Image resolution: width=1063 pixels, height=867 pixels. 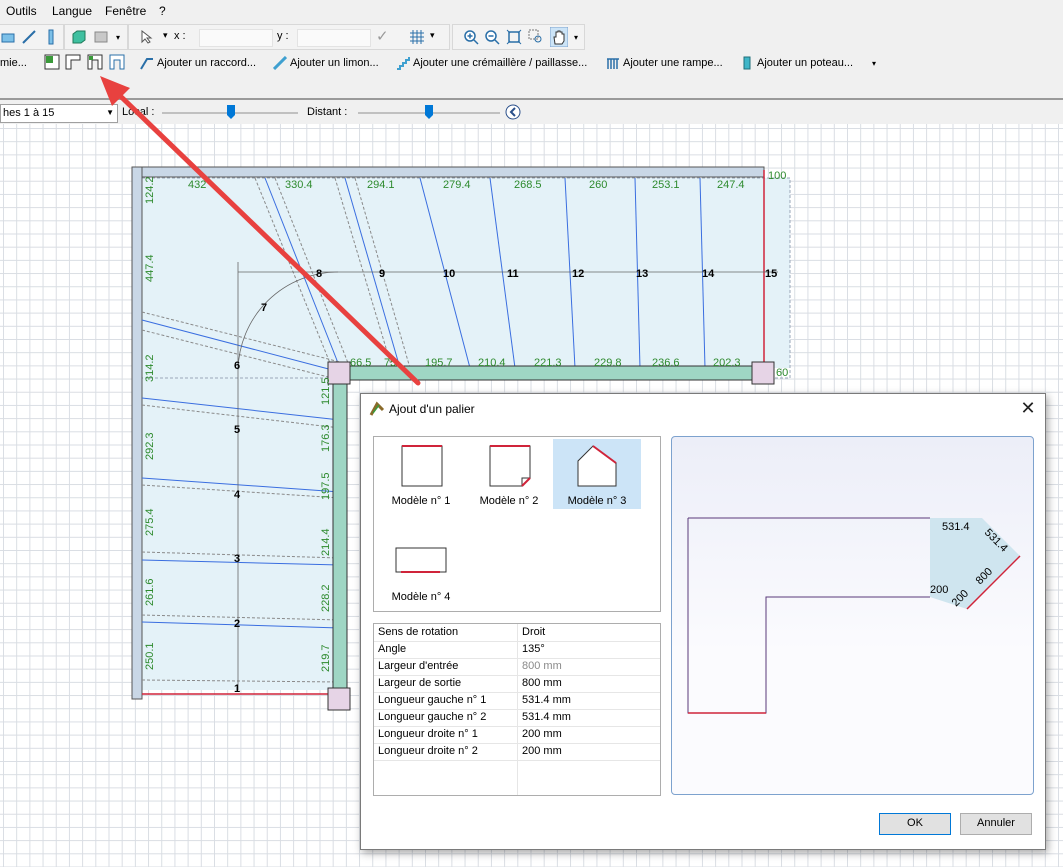 What do you see at coordinates (727, 363) in the screenshot?
I see `dim-mid-7: 202.3` at bounding box center [727, 363].